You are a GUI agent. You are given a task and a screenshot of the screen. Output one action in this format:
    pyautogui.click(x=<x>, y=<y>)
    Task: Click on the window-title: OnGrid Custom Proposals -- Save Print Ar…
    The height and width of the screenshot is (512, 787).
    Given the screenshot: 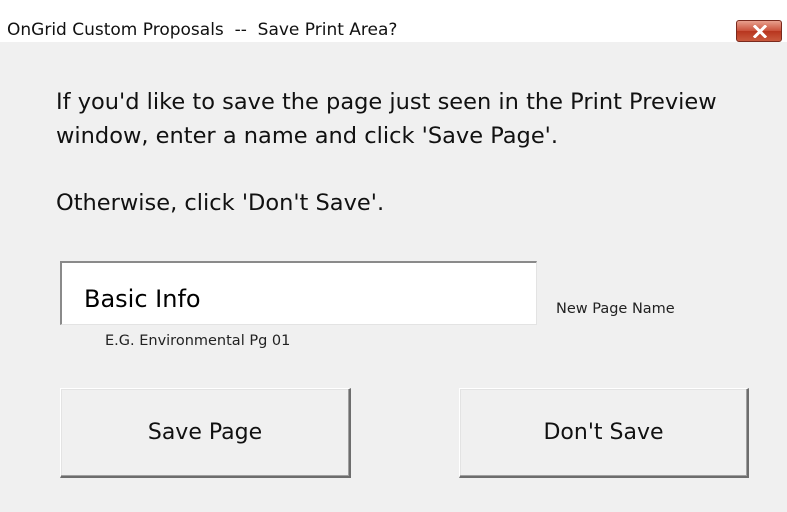 What is the action you would take?
    pyautogui.click(x=202, y=30)
    